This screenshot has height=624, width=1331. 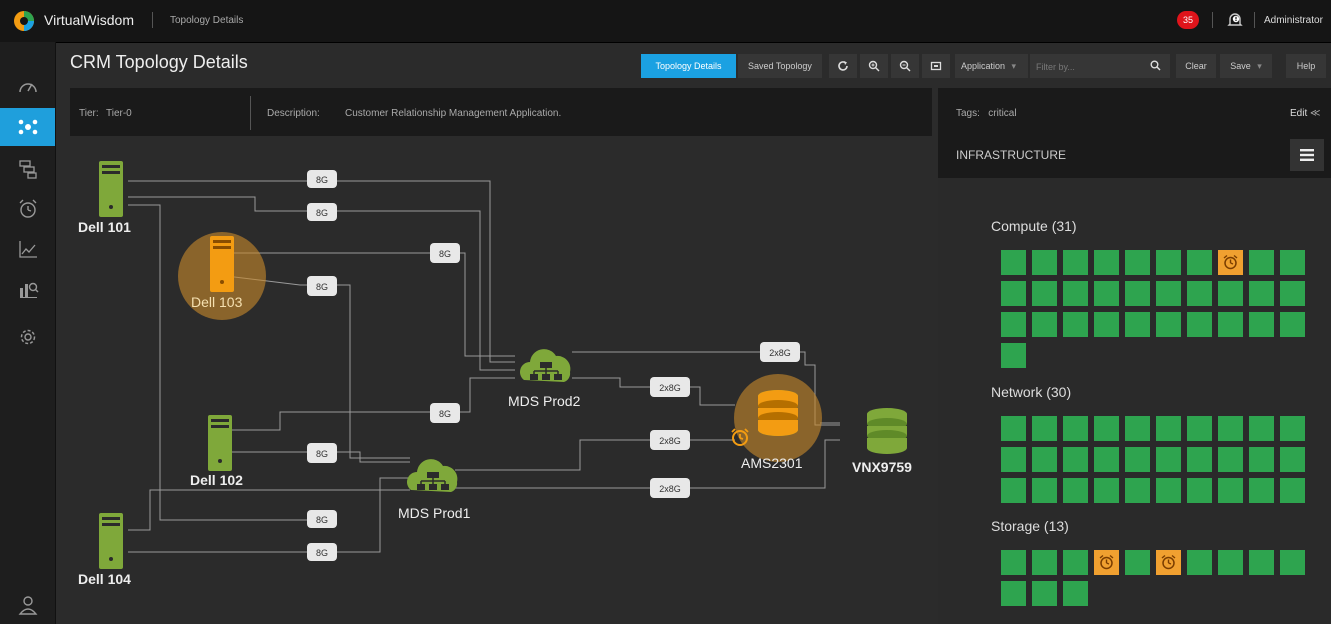 What do you see at coordinates (27, 337) in the screenshot?
I see `sidebar-item-settings` at bounding box center [27, 337].